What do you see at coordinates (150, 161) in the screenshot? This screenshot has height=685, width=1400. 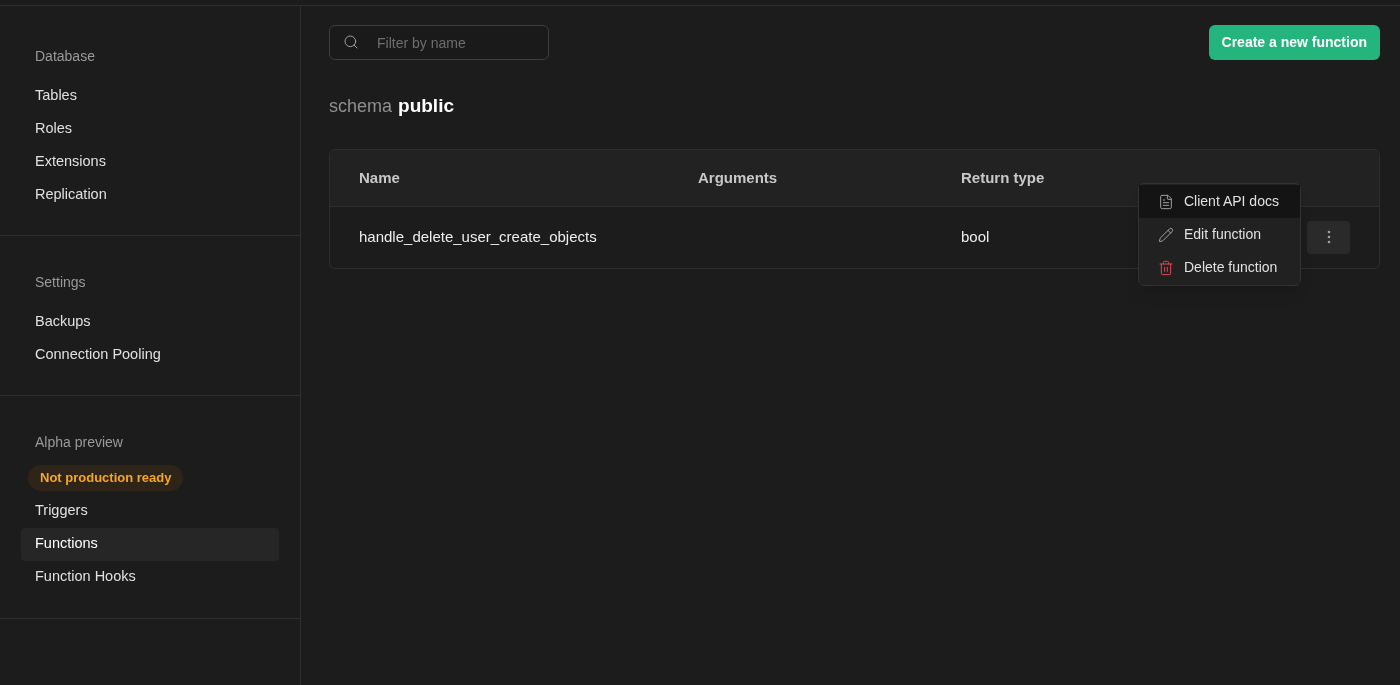 I see `sidebar-item: Extensions` at bounding box center [150, 161].